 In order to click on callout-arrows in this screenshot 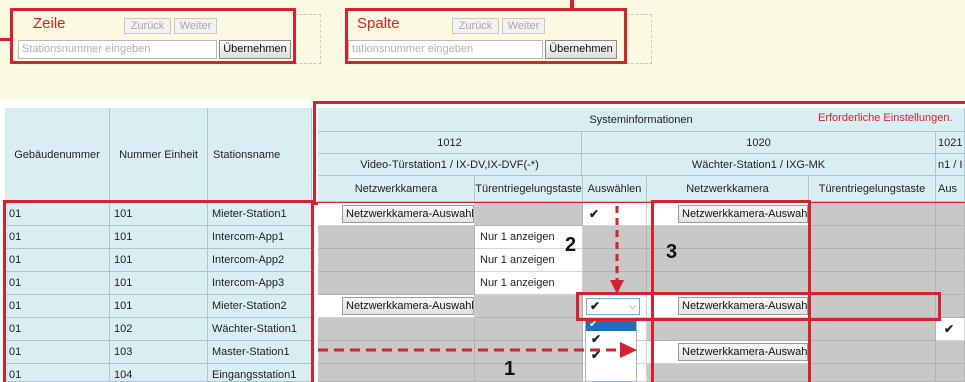, I will do `click(477, 282)`.